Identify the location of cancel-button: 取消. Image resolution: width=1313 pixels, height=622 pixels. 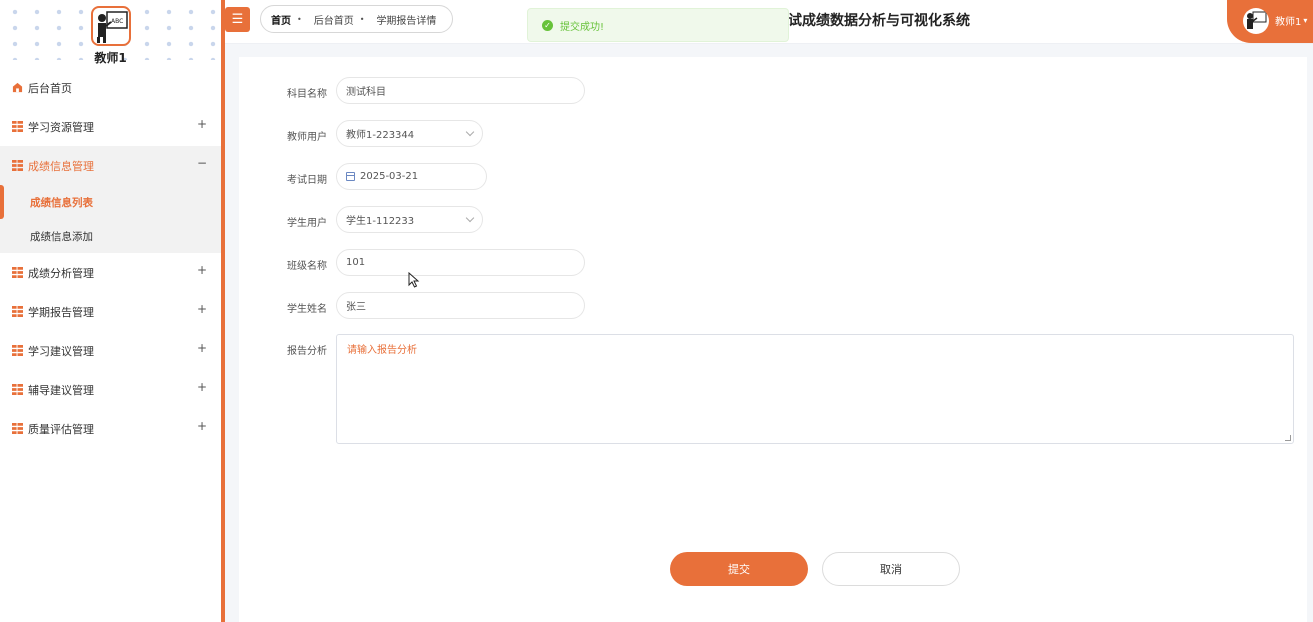
(891, 569).